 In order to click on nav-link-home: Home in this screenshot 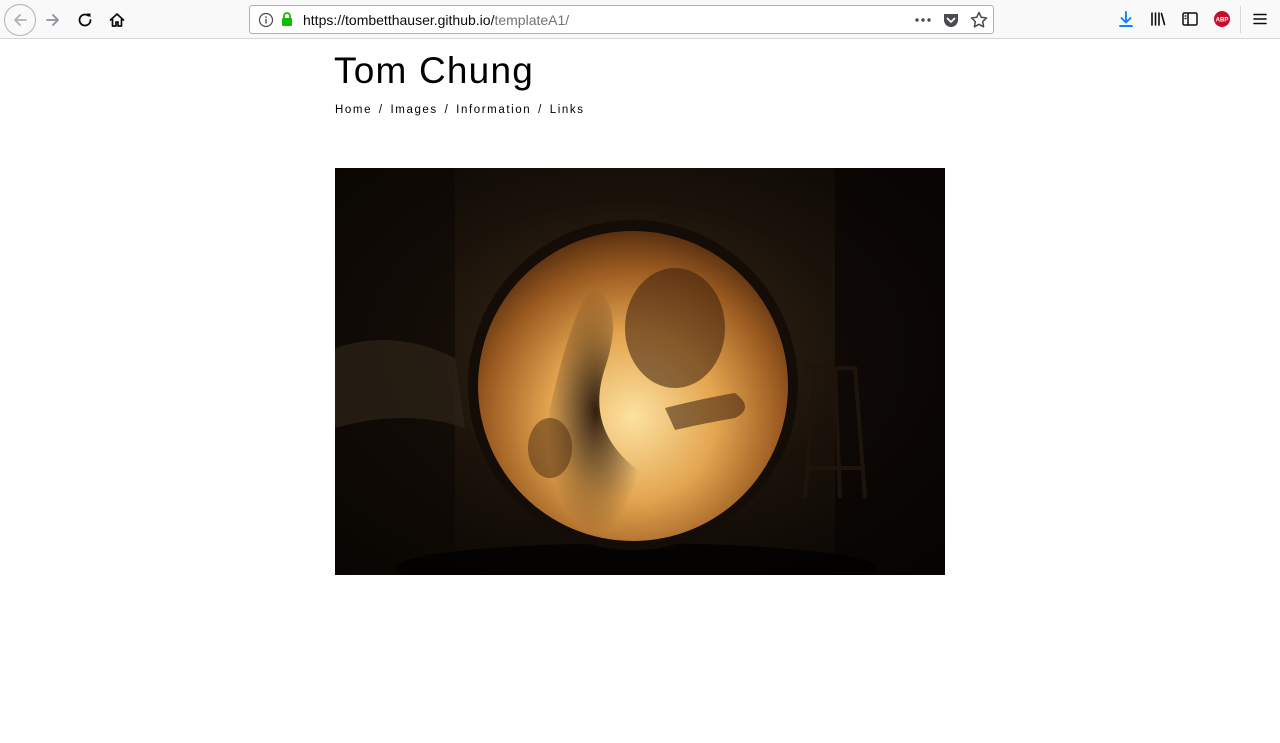, I will do `click(353, 110)`.